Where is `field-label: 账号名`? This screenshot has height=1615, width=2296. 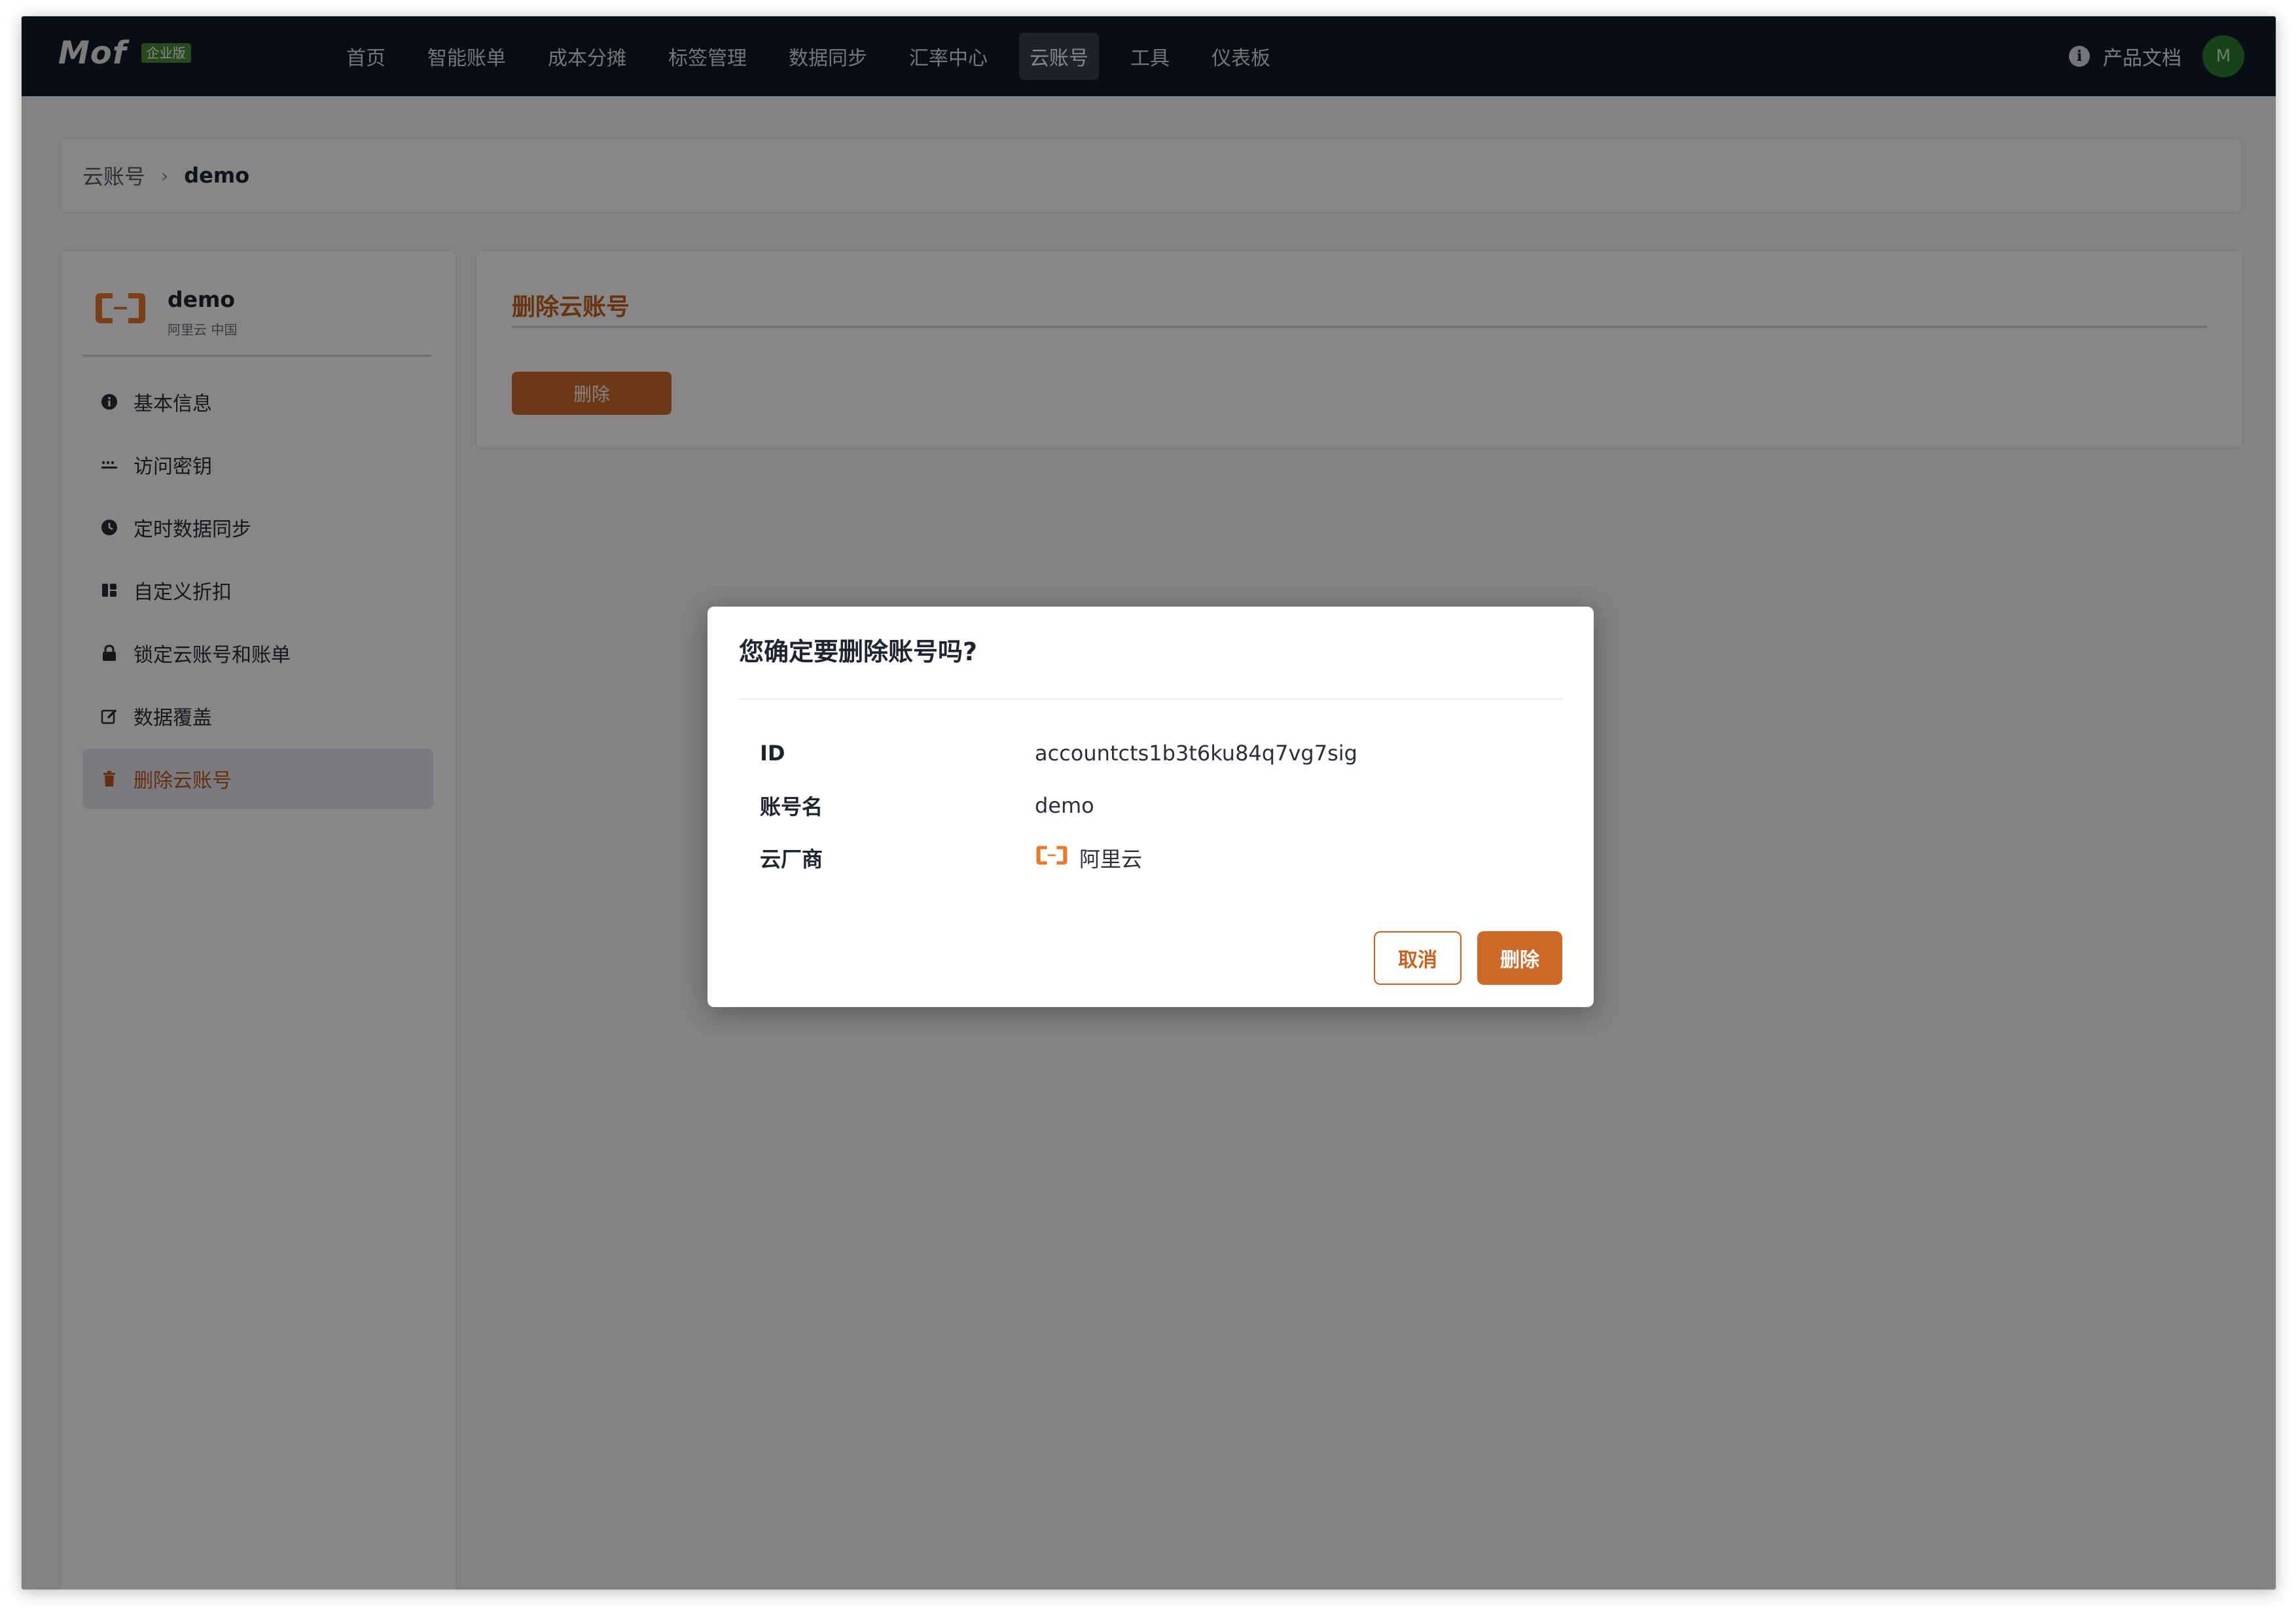
field-label: 账号名 is located at coordinates (791, 806).